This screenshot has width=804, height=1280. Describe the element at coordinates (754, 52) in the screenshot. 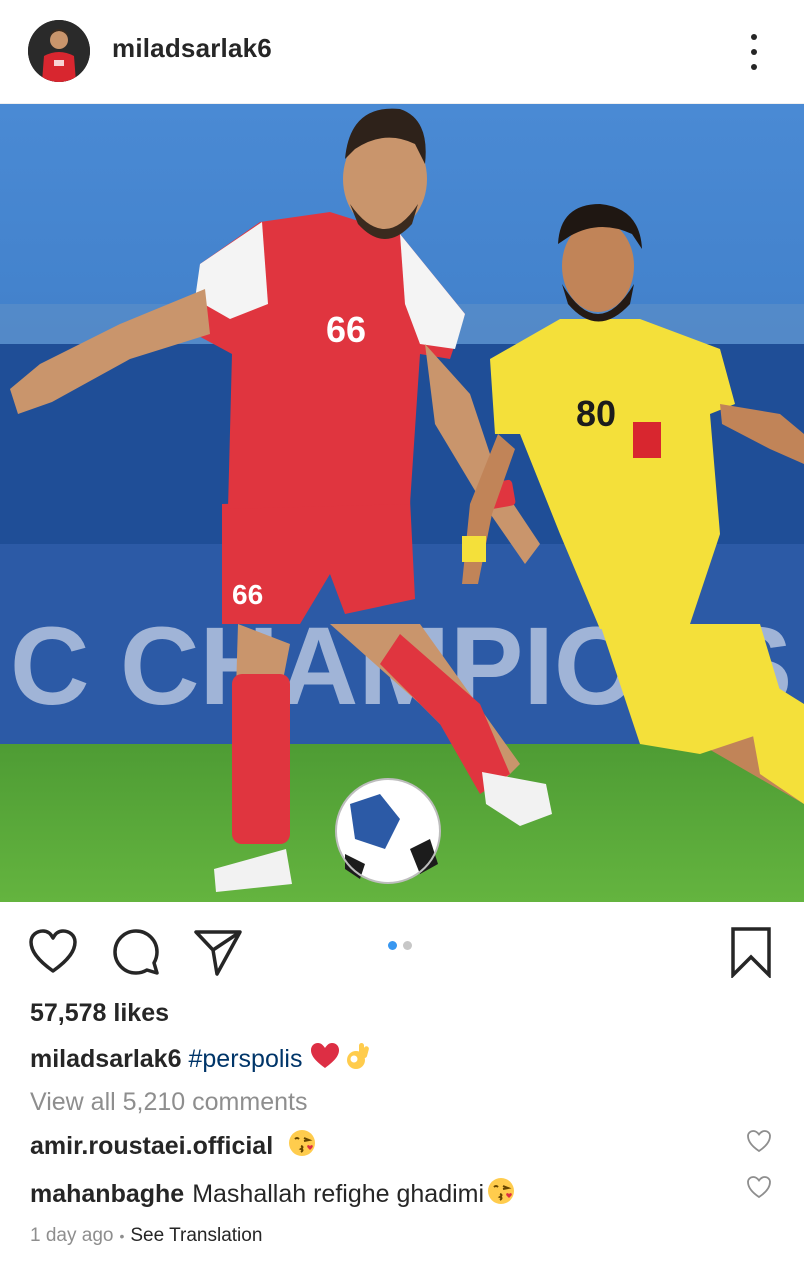

I see `more-options-icon` at that location.